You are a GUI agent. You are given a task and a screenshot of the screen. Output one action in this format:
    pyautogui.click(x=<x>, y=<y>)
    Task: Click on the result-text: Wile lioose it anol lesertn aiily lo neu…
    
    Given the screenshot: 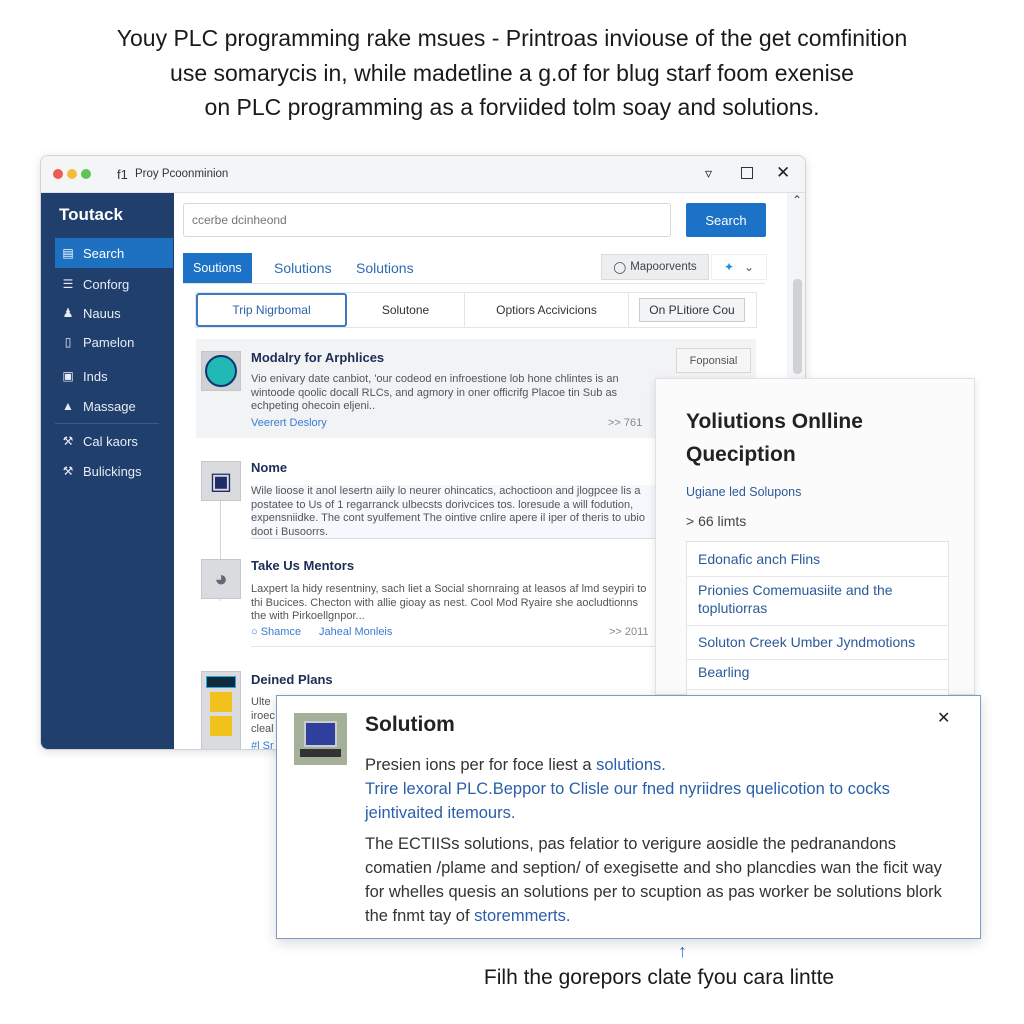 What is the action you would take?
    pyautogui.click(x=453, y=512)
    